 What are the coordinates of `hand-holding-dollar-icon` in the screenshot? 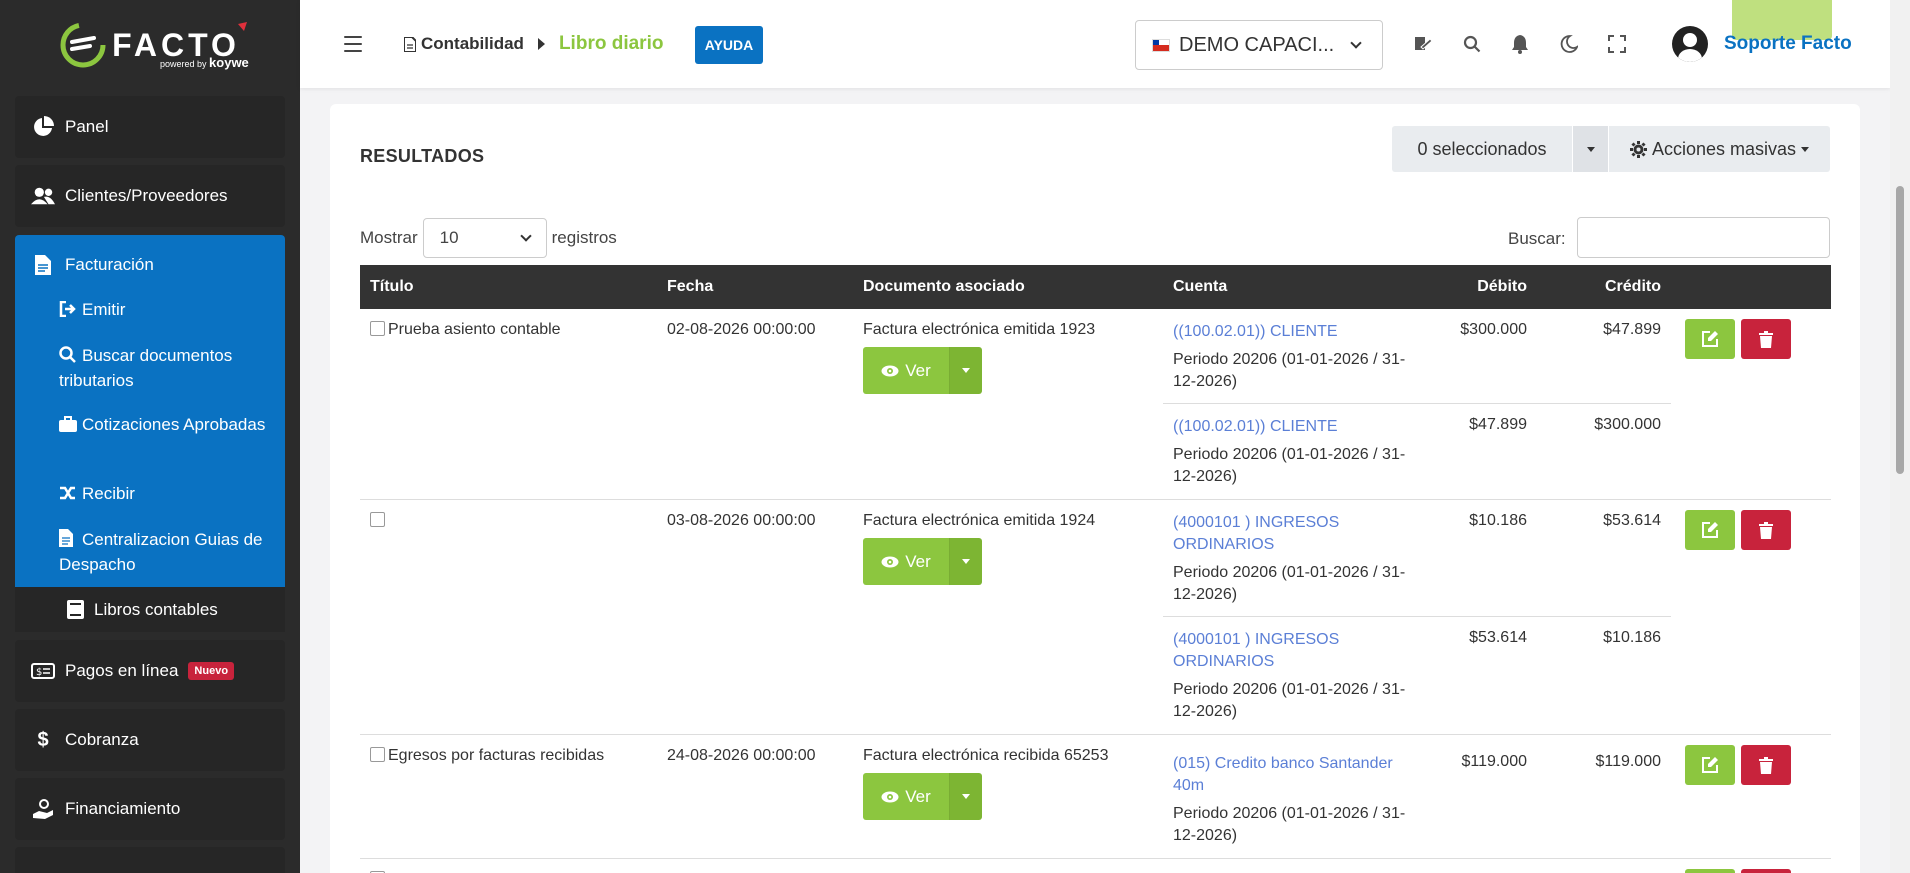 It's located at (43, 809).